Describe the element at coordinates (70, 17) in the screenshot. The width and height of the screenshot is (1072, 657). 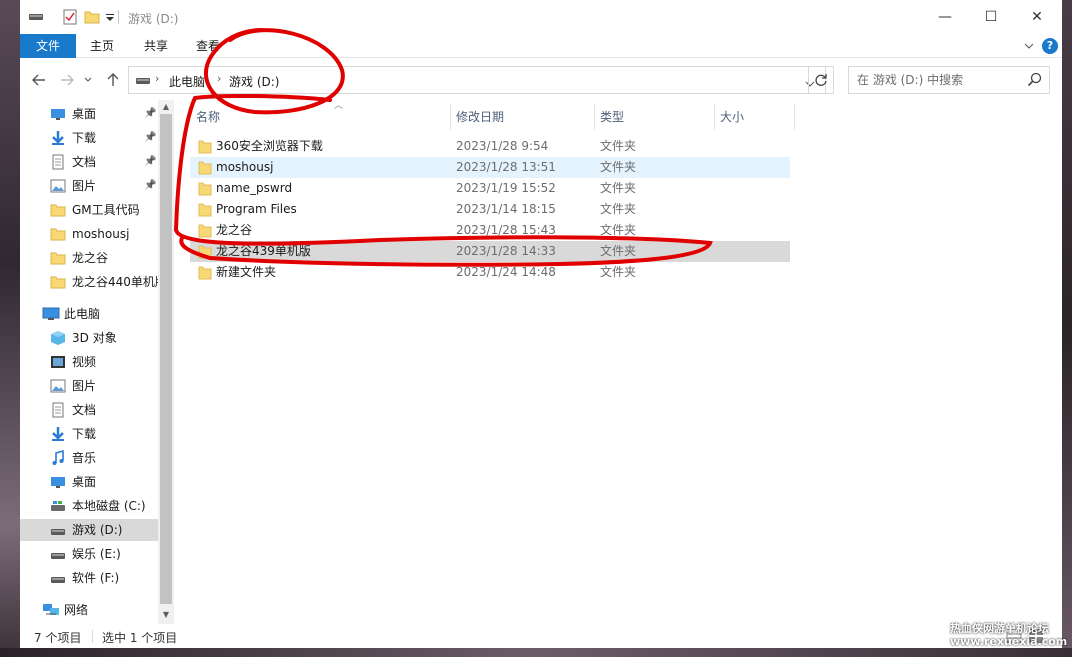
I see `properties-icon` at that location.